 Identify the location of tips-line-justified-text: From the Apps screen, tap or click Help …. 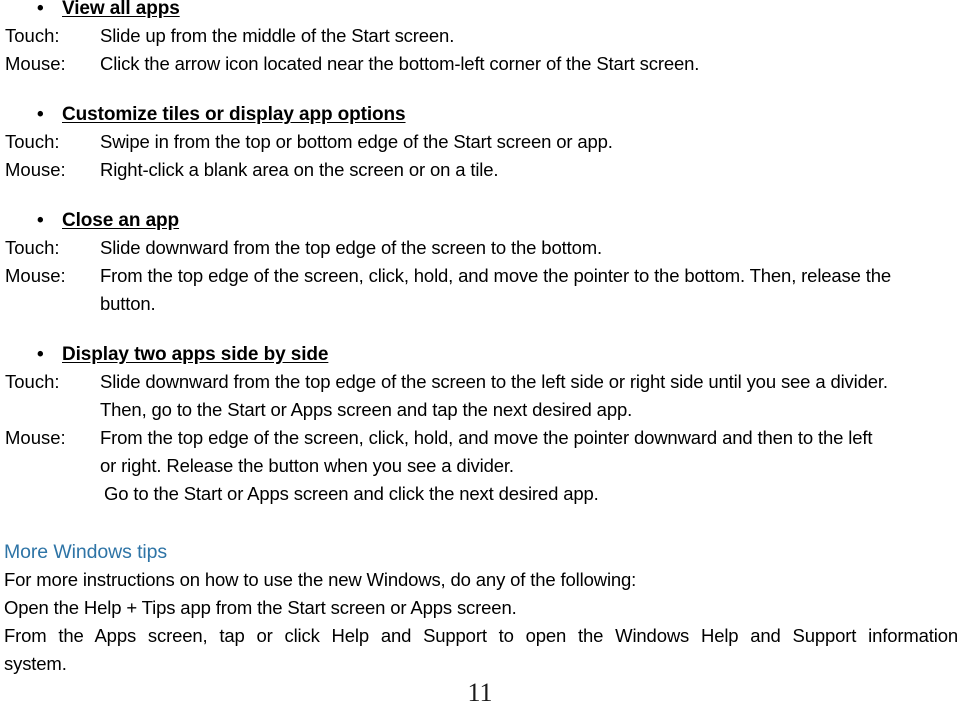
(481, 635).